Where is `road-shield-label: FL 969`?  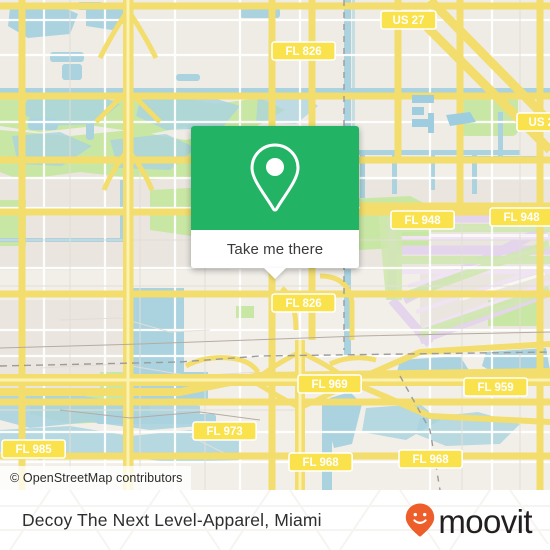
road-shield-label: FL 969 is located at coordinates (329, 385).